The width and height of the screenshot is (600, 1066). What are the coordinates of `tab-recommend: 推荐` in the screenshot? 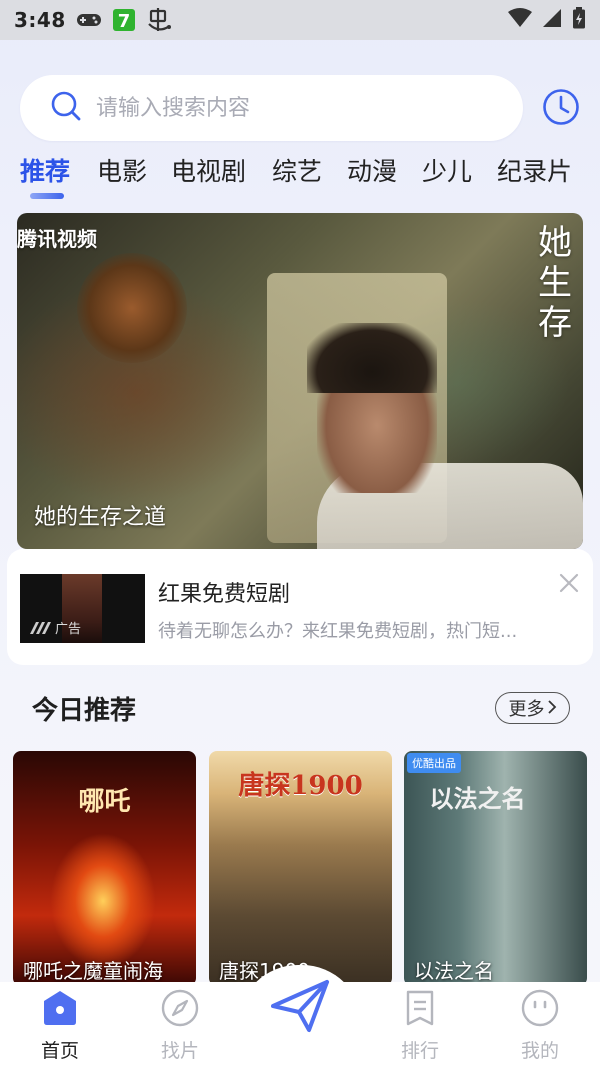 It's located at (45, 170).